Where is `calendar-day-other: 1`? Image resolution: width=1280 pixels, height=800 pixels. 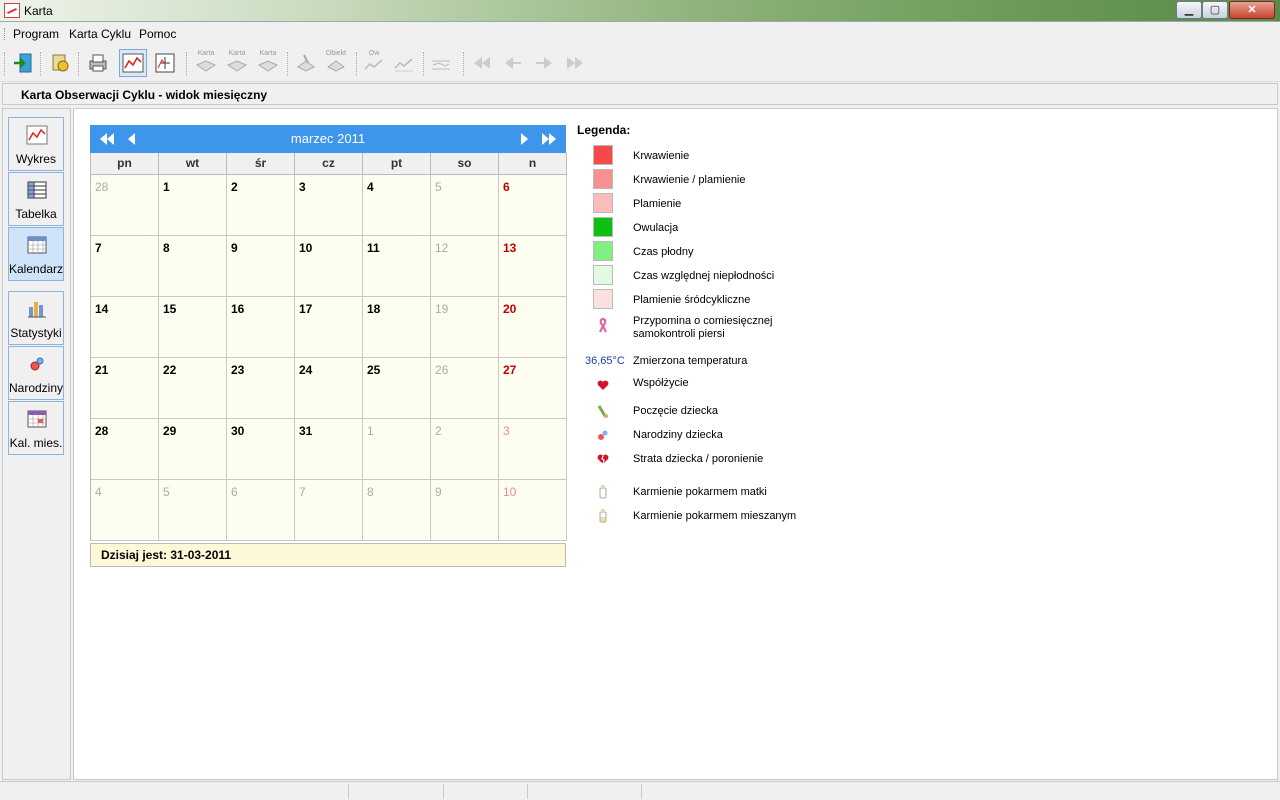 calendar-day-other: 1 is located at coordinates (397, 449).